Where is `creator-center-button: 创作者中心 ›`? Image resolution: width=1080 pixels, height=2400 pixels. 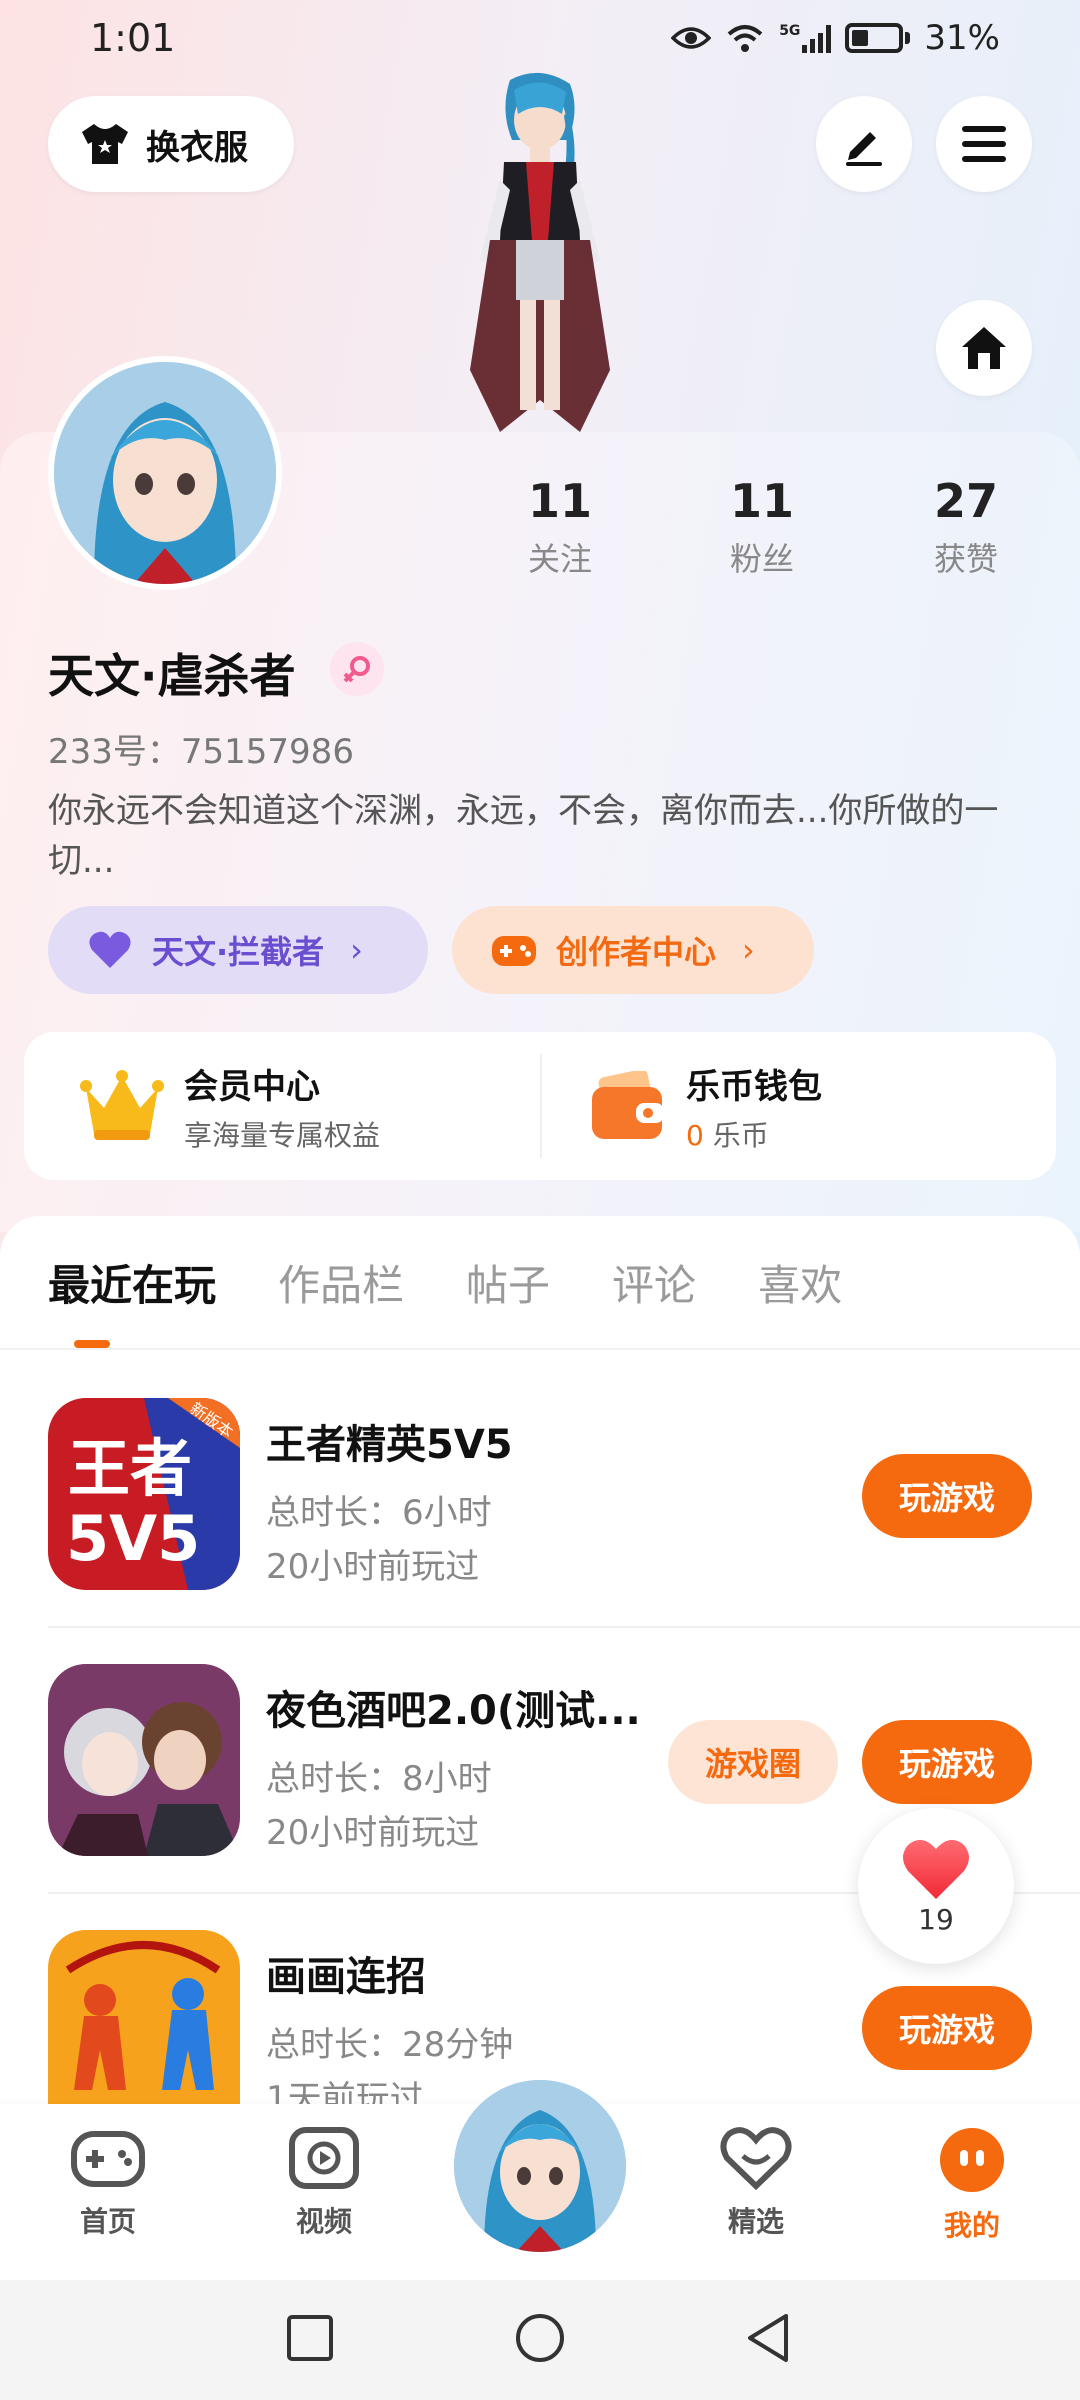
creator-center-button: 创作者中心 › is located at coordinates (633, 950).